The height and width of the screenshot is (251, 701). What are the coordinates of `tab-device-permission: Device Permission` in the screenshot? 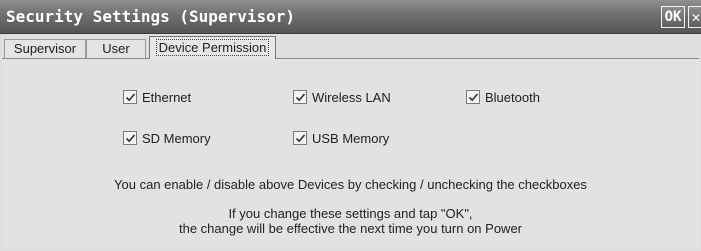 It's located at (212, 47).